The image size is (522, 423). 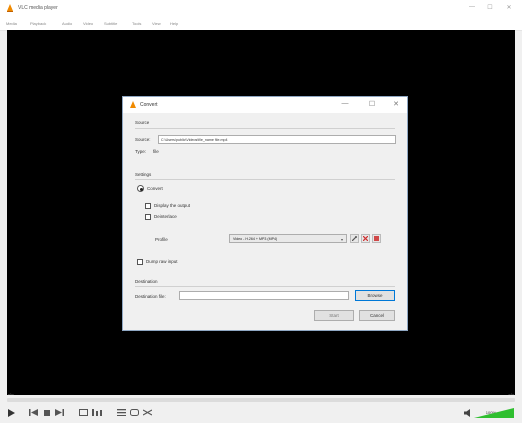 I want to click on deinterlace-label: Deinterlace, so click(x=165, y=216).